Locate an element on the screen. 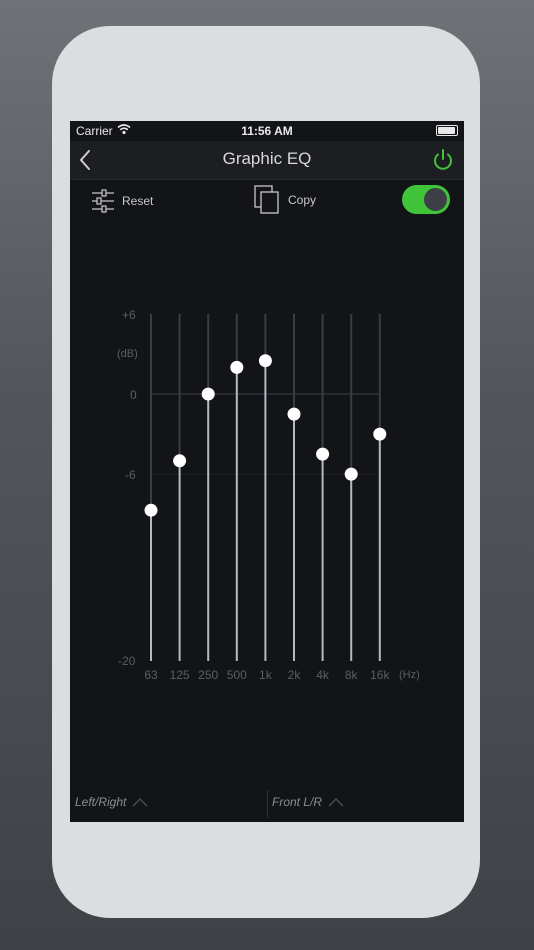 Image resolution: width=534 pixels, height=950 pixels. eq-slider-knob-4k is located at coordinates (323, 454).